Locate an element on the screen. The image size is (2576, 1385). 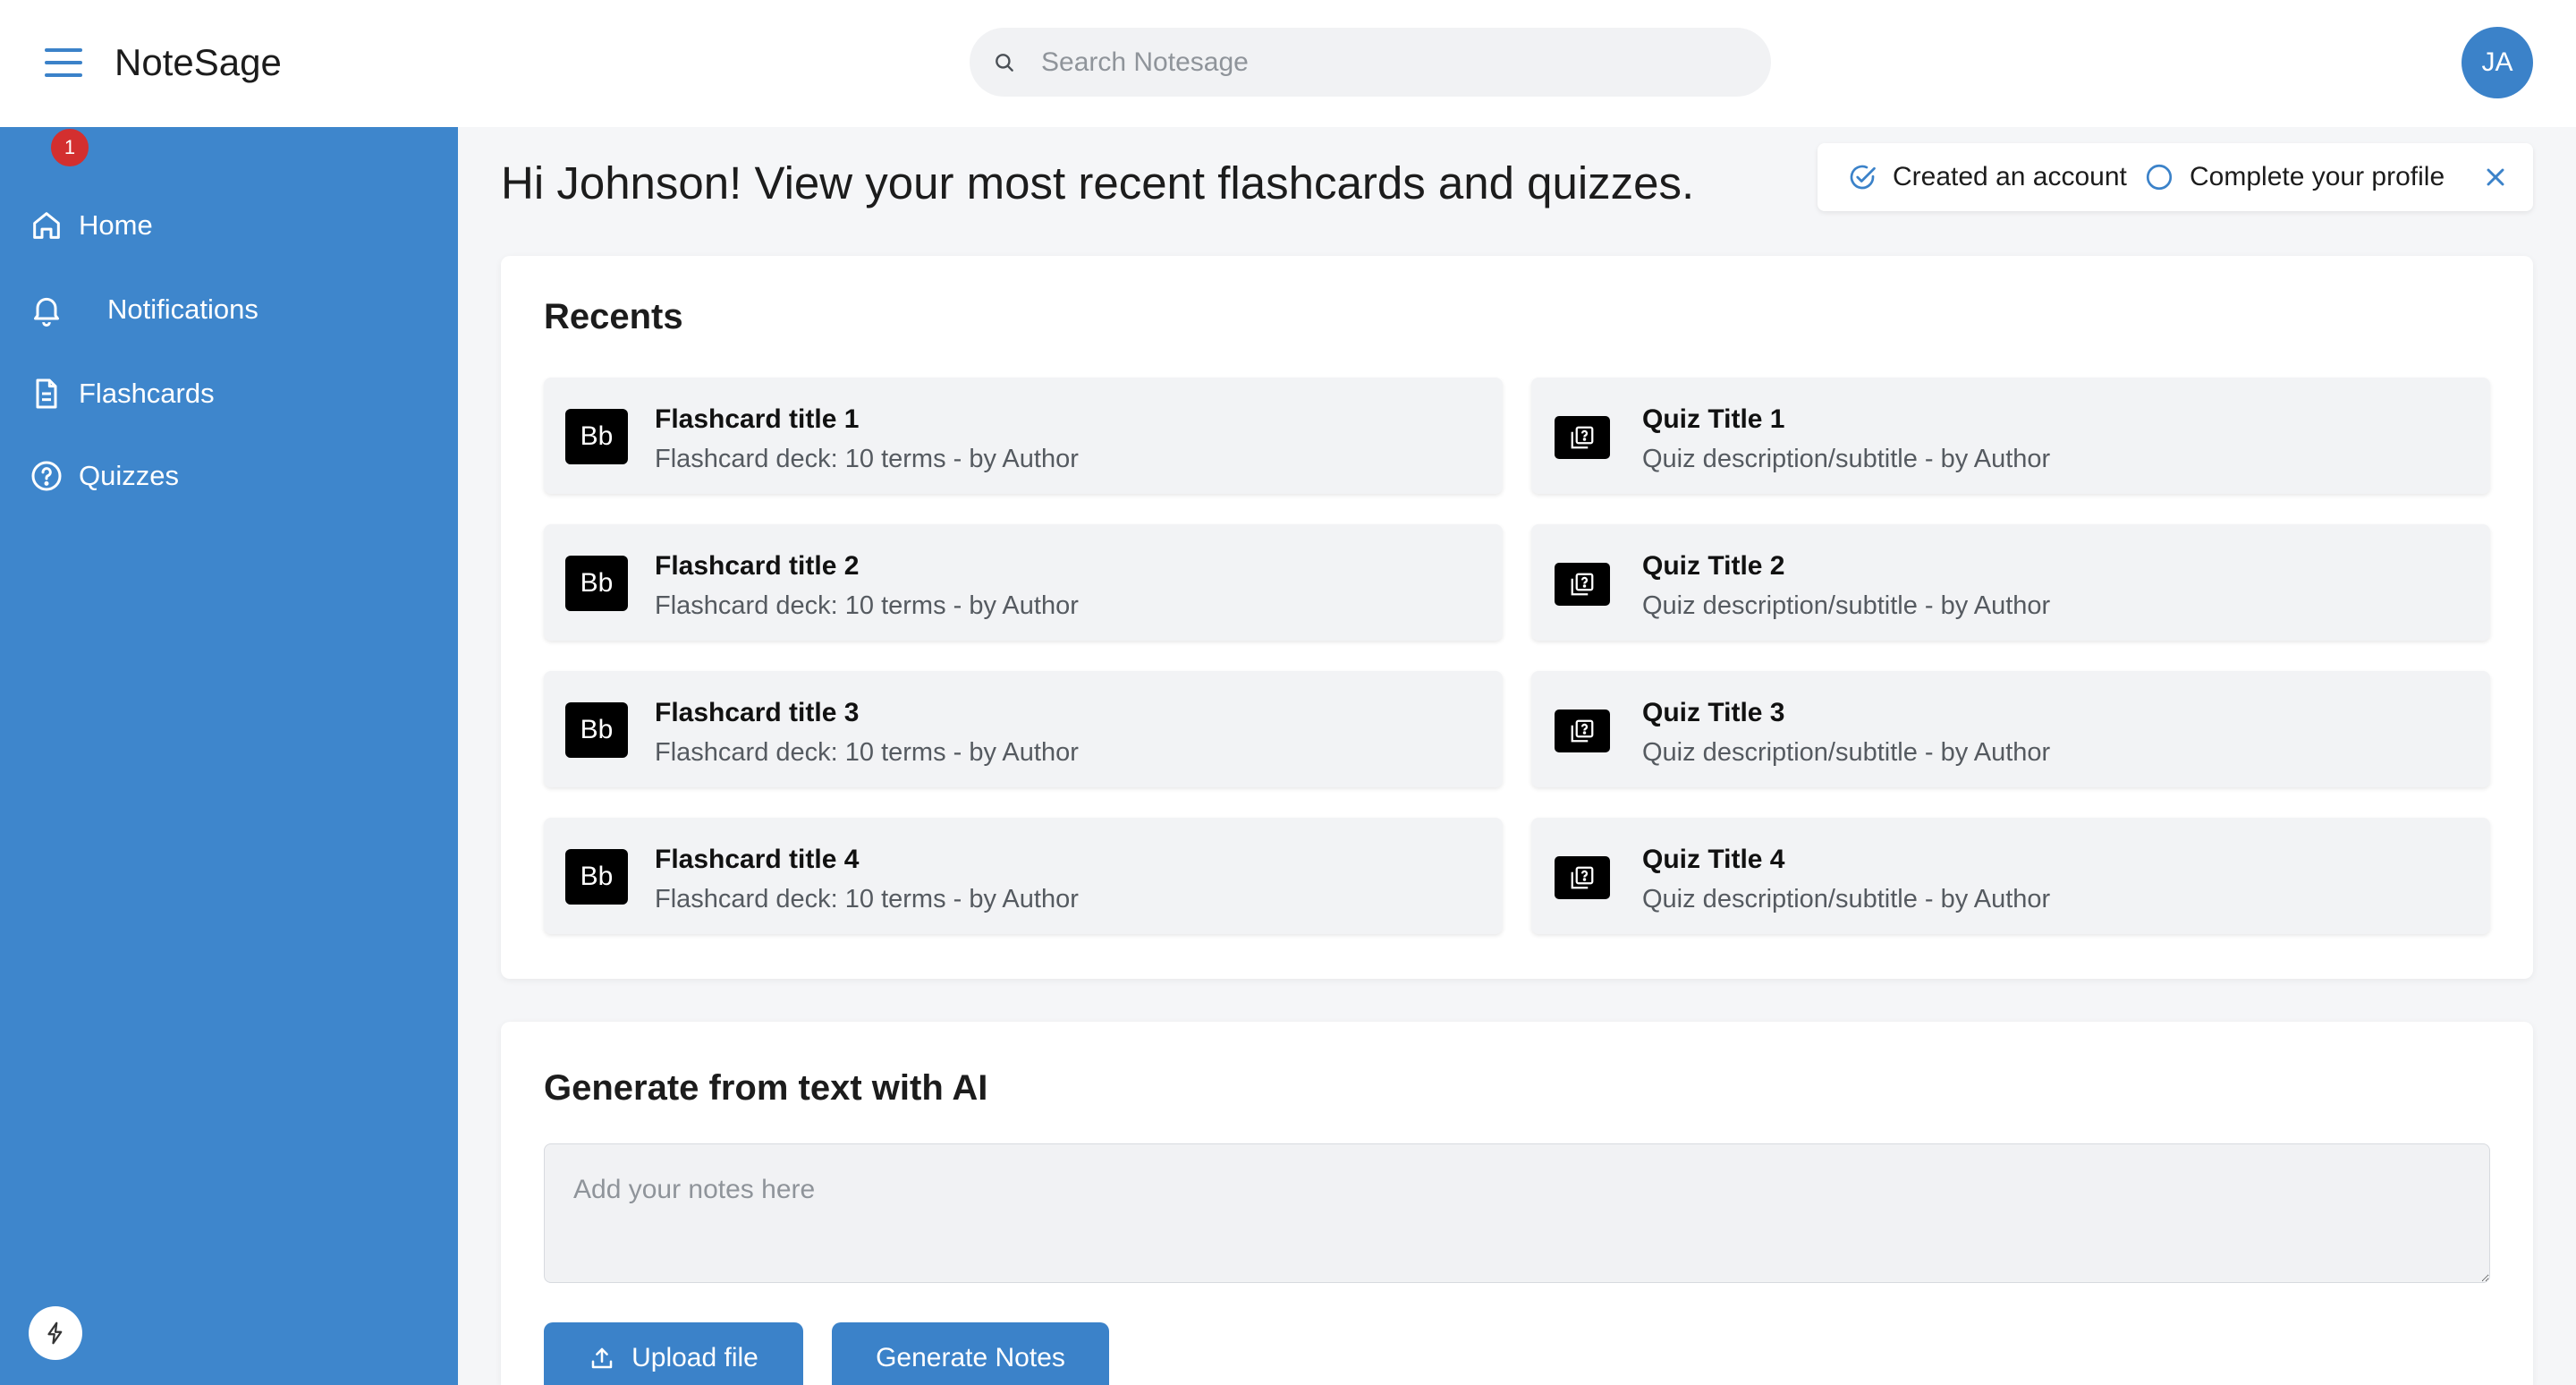
quiz-title: Quiz Title 1 is located at coordinates (1713, 419).